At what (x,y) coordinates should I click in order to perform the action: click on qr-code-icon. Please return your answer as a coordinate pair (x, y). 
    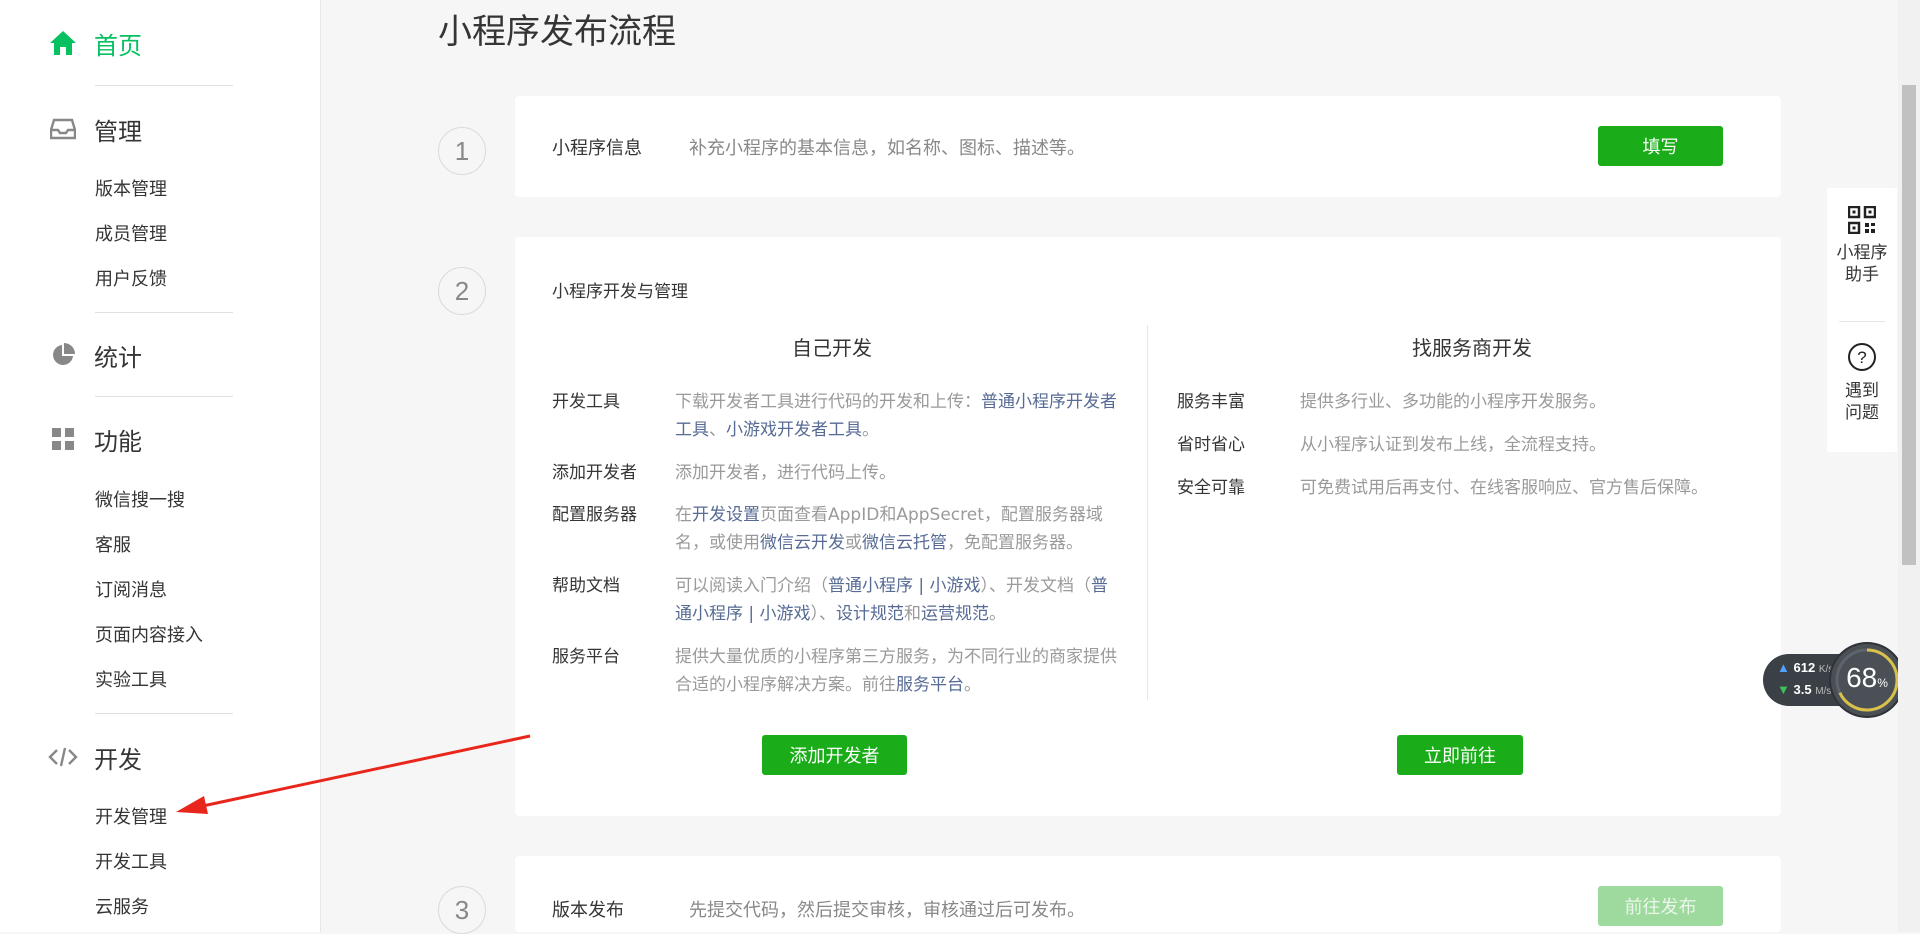
    Looking at the image, I should click on (1862, 220).